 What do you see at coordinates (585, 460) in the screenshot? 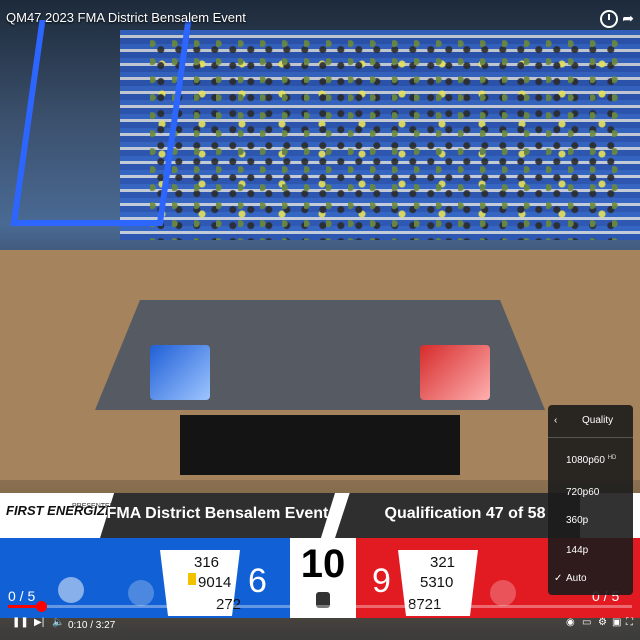
I see `quality-label: 1080p60` at bounding box center [585, 460].